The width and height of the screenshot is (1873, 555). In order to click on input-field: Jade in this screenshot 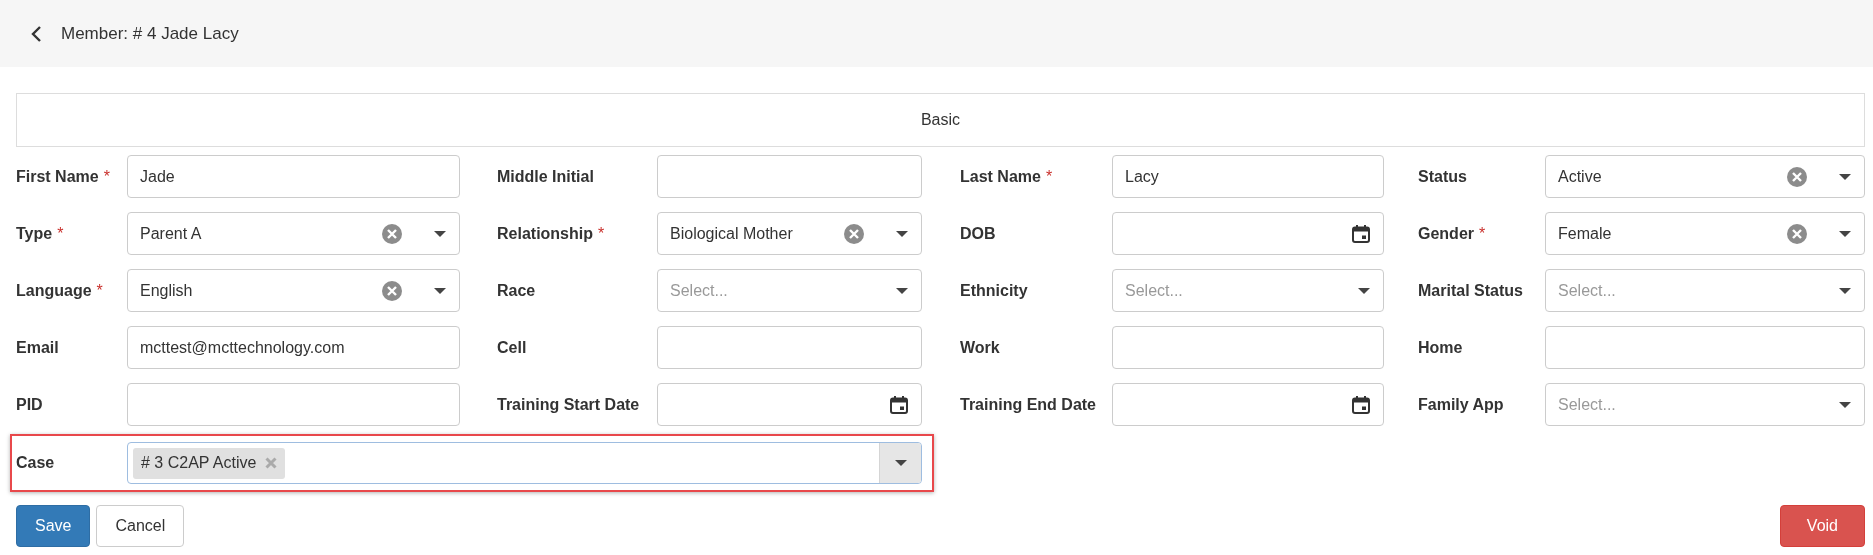, I will do `click(293, 176)`.